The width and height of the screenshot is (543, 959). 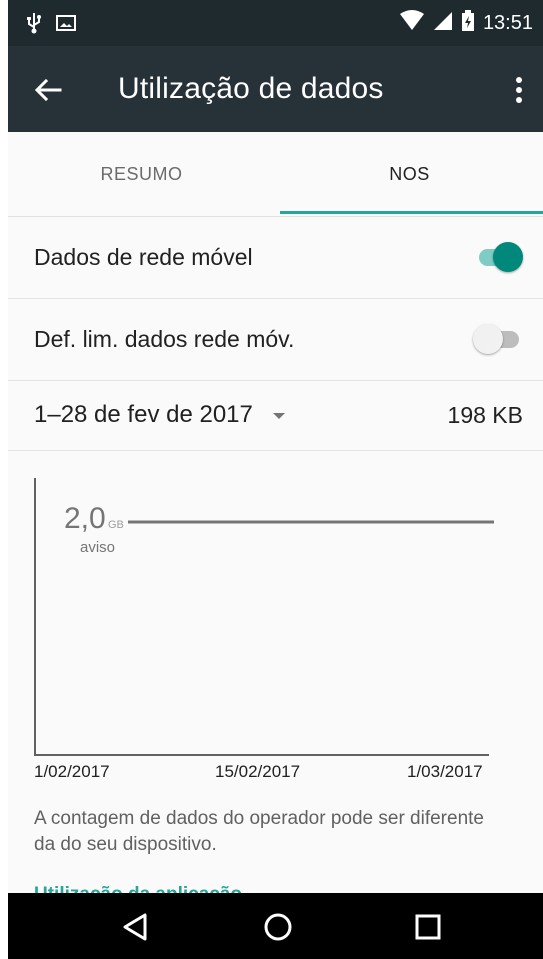 What do you see at coordinates (48, 90) in the screenshot?
I see `arrow-back-icon` at bounding box center [48, 90].